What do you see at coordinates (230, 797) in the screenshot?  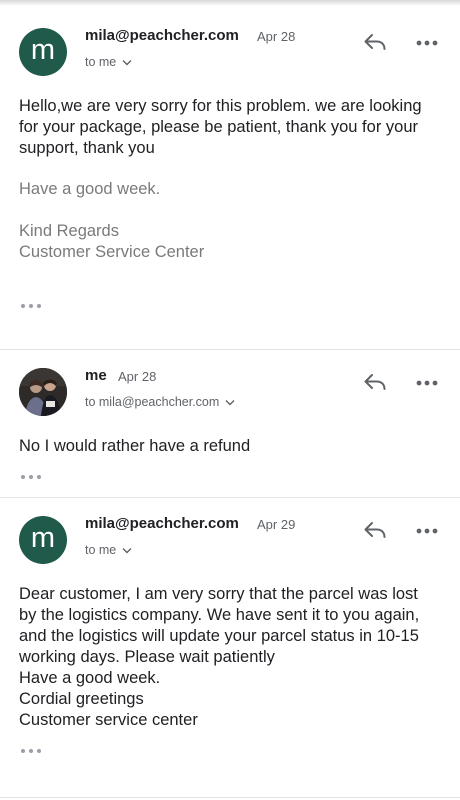 I see `message-divider` at bounding box center [230, 797].